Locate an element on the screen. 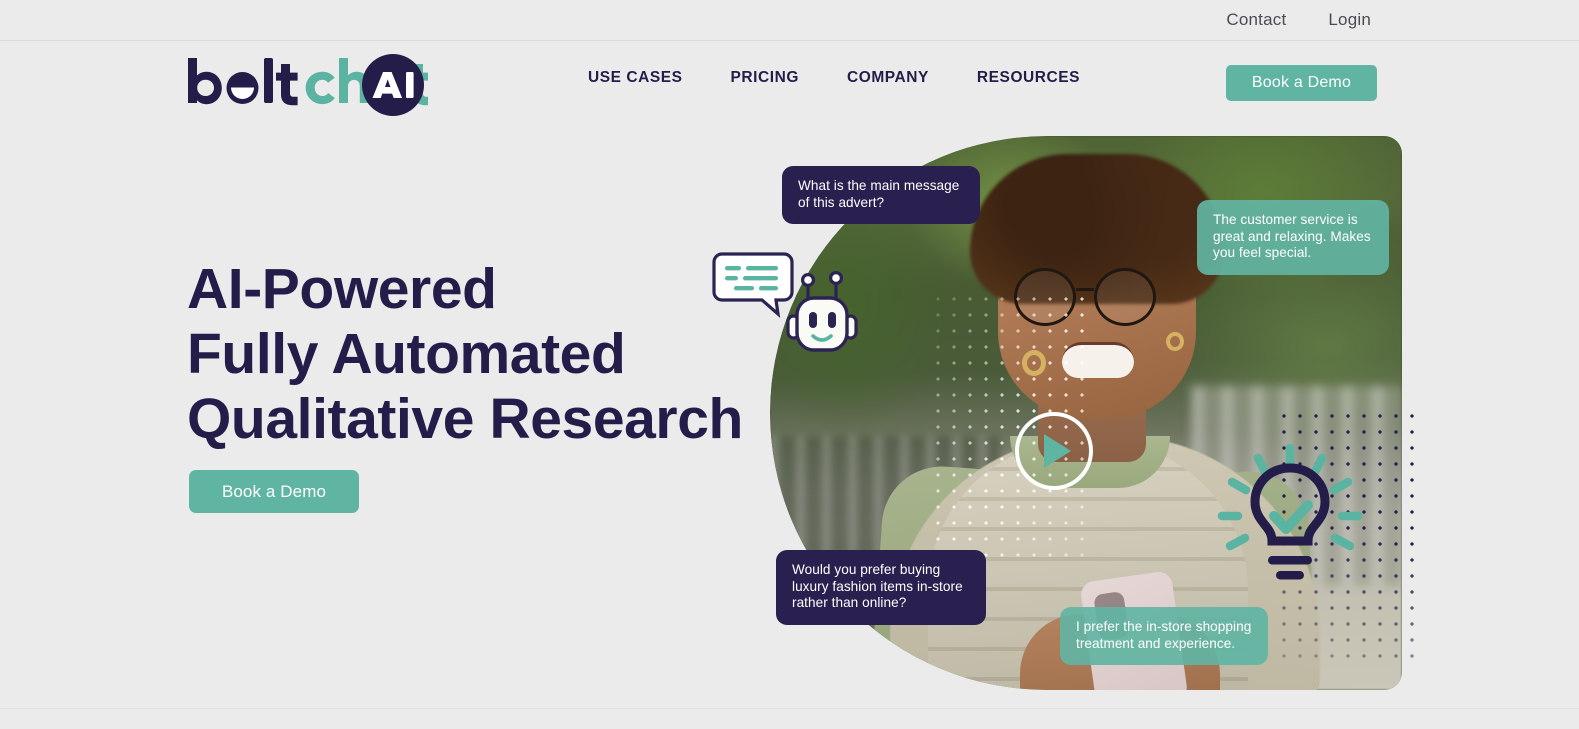 The width and height of the screenshot is (1579, 729). play-icon is located at coordinates (1054, 451).